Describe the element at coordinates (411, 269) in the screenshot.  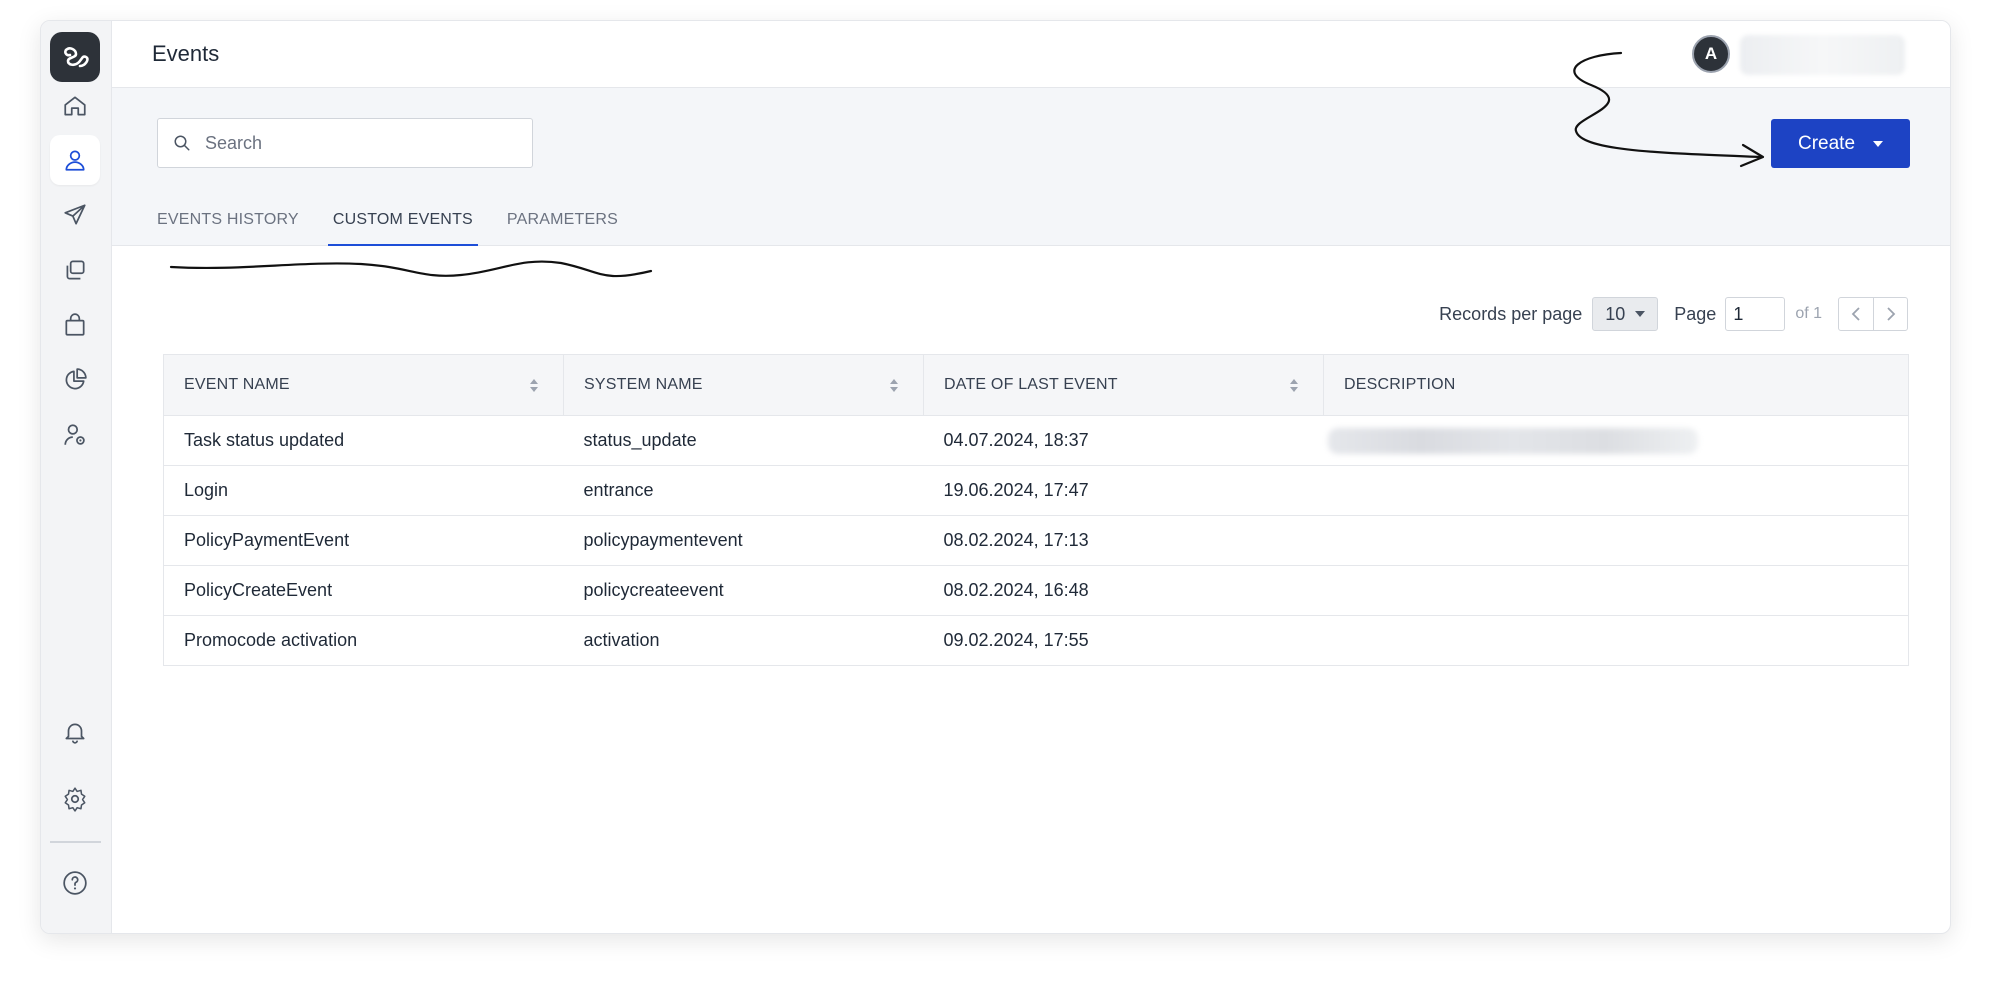
I see `tab-underline-scribble` at that location.